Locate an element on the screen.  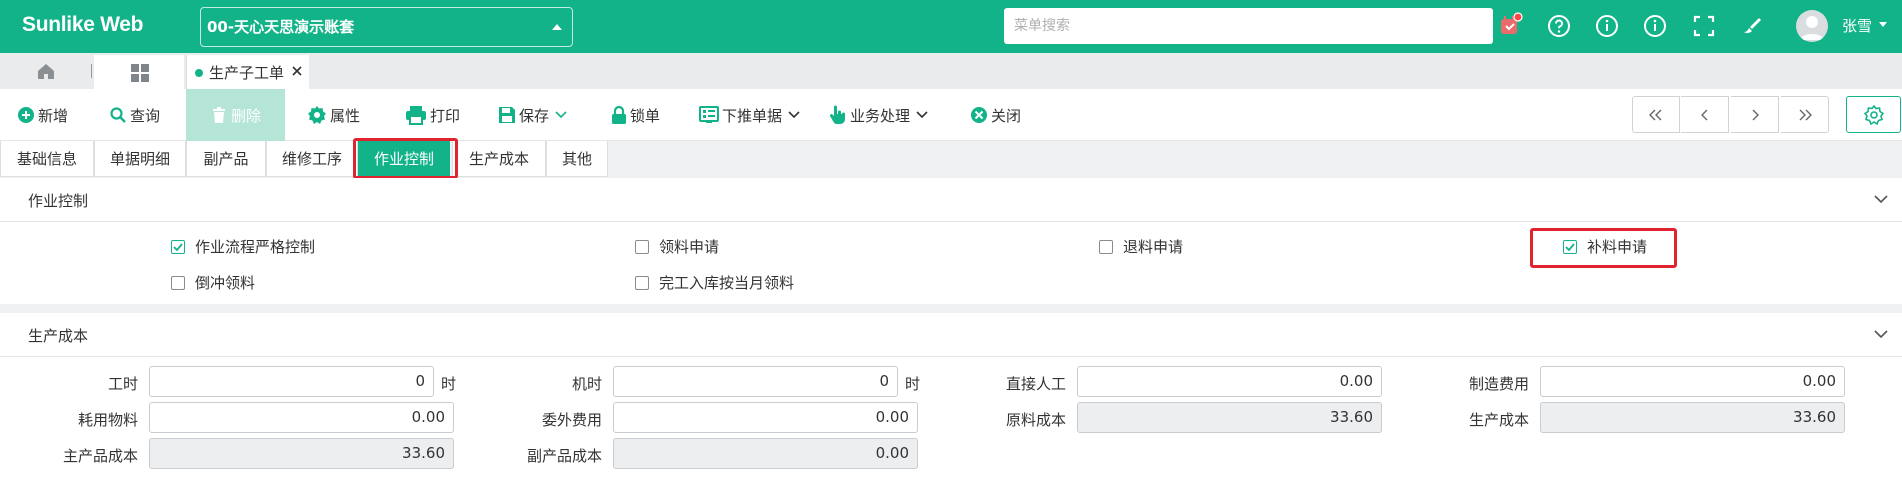
checkbox-checked is located at coordinates (178, 246).